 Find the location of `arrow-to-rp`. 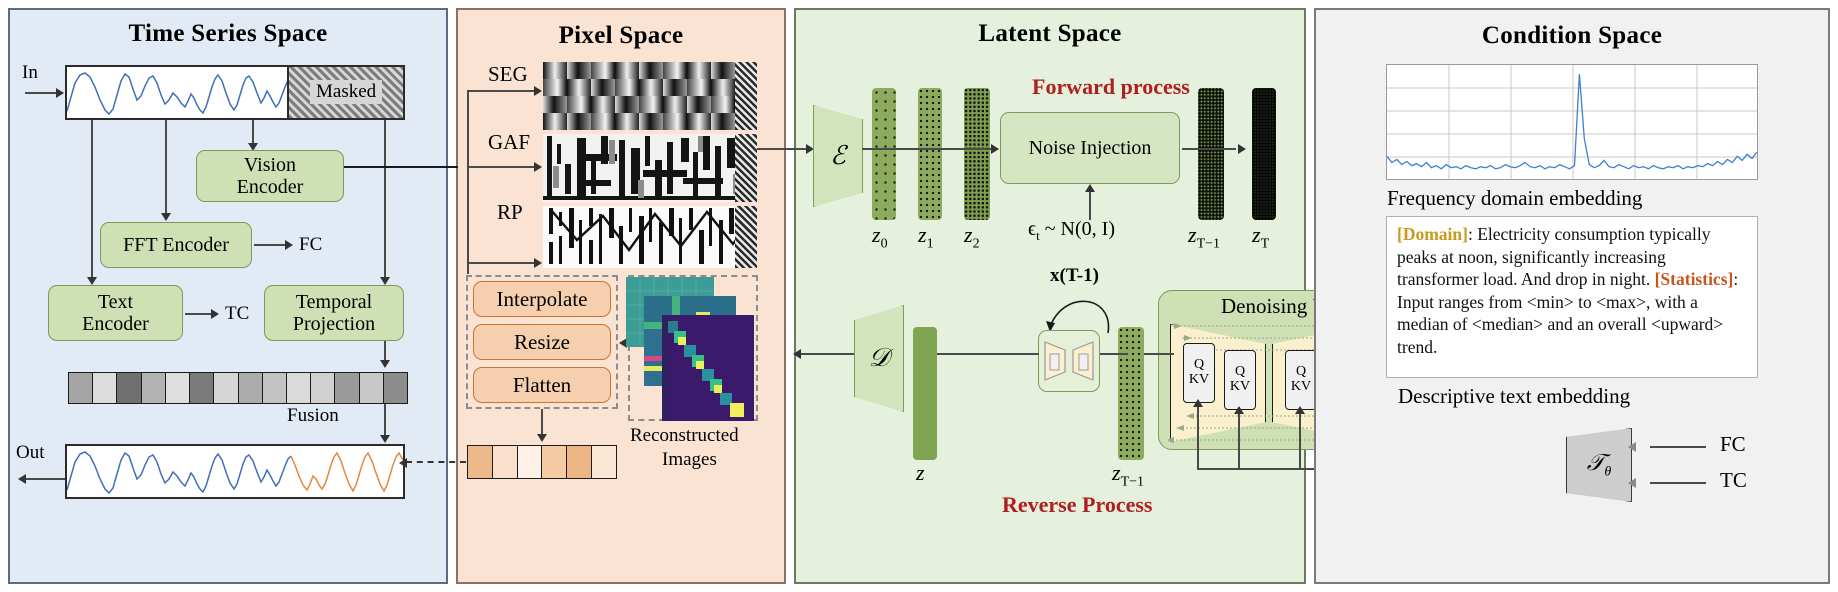

arrow-to-rp is located at coordinates (538, 263).